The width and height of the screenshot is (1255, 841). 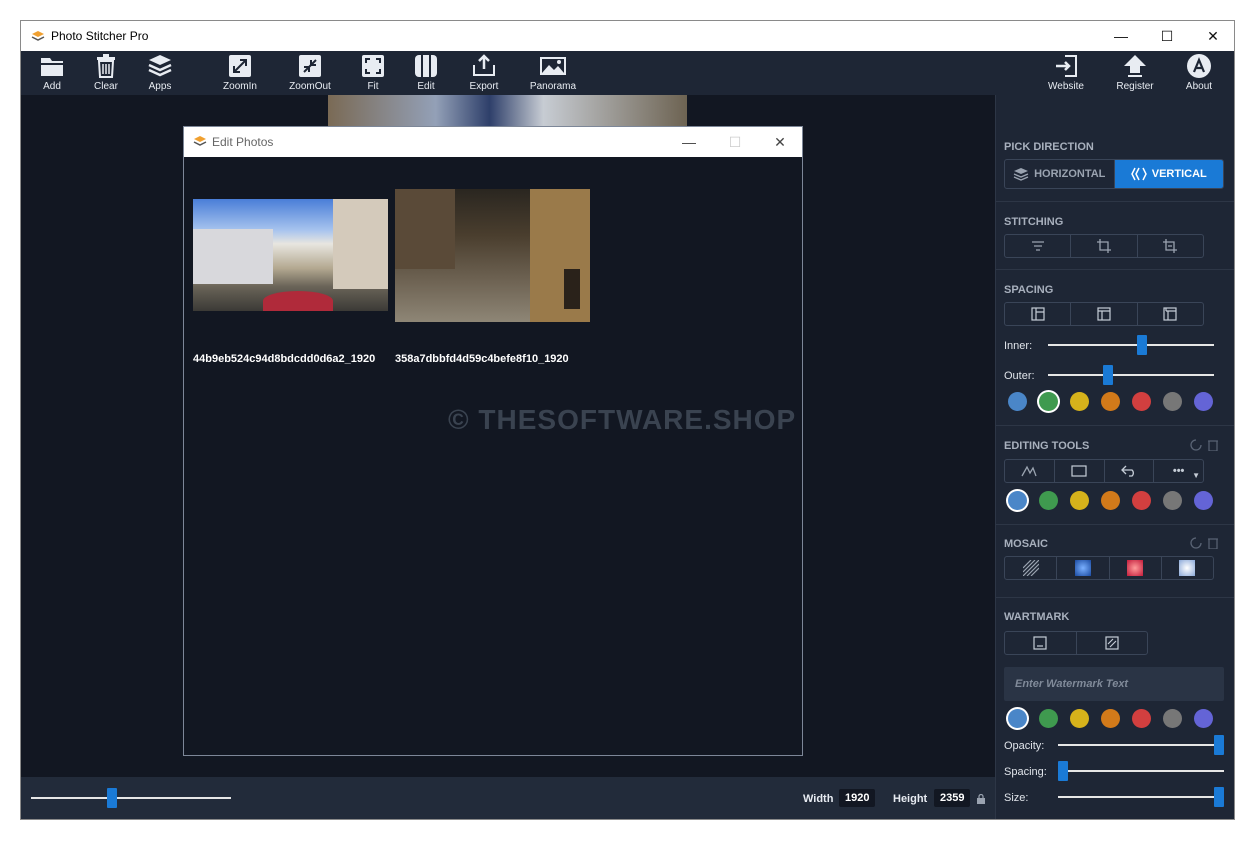 I want to click on register-icon, so click(x=1135, y=66).